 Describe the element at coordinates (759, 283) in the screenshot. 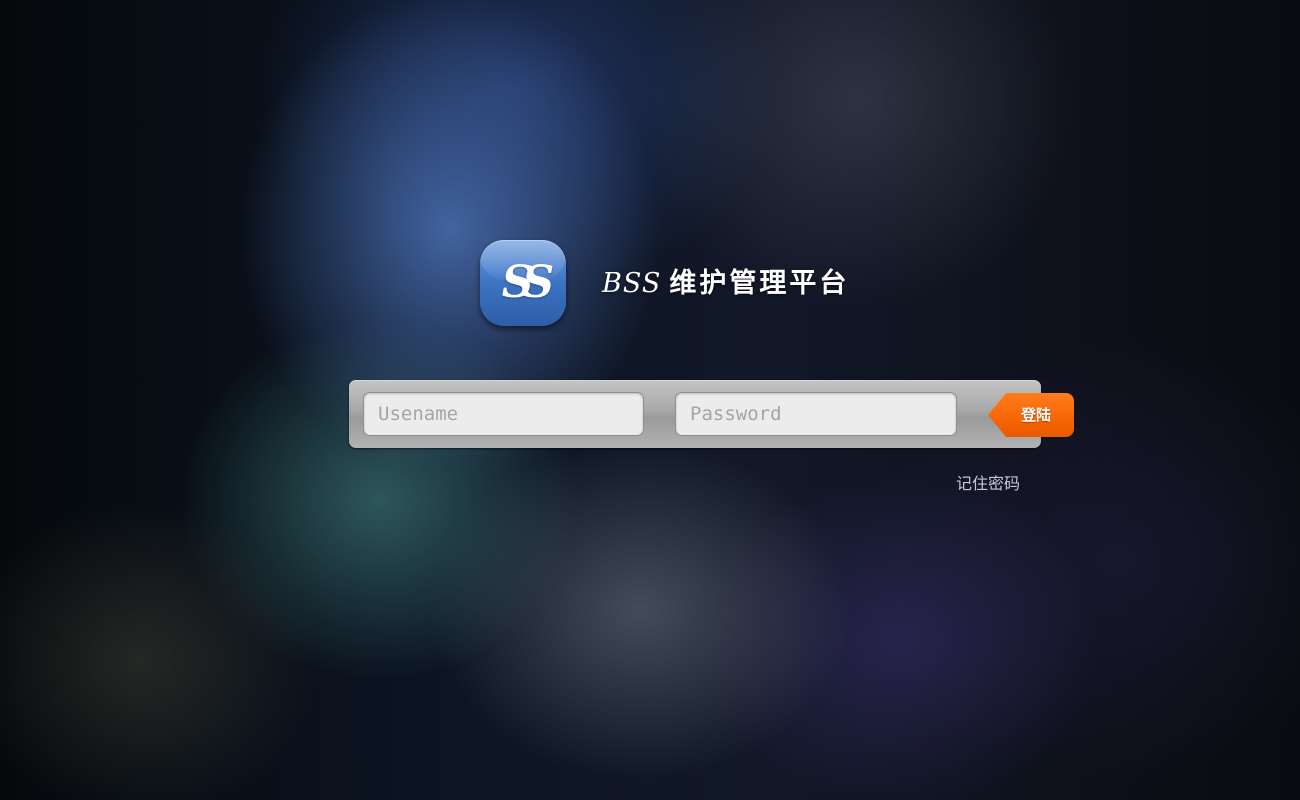

I see `title-text: 维护管理平台` at that location.